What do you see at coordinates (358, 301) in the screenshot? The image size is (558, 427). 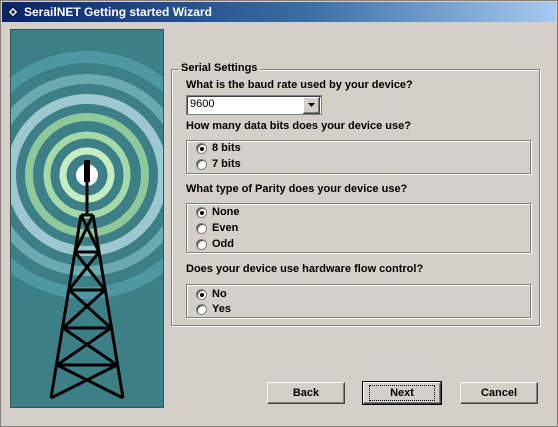 I see `flow-control-options` at bounding box center [358, 301].